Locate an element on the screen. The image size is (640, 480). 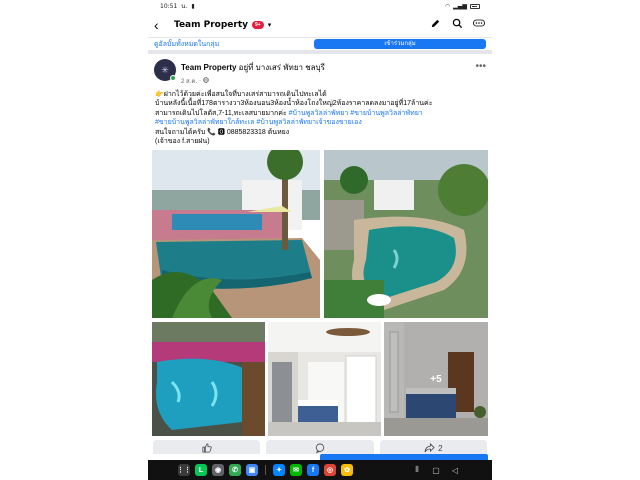
taskbar-separator is located at coordinates (265, 470).